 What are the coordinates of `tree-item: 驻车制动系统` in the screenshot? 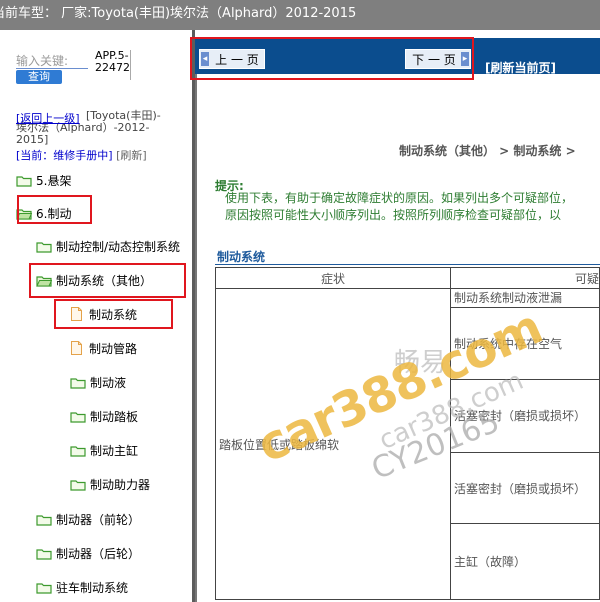 It's located at (82, 587).